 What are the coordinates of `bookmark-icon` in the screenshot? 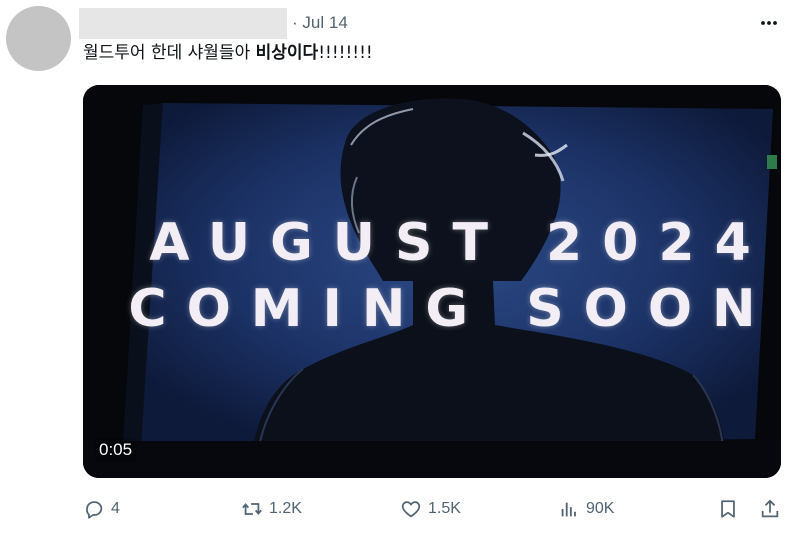 It's located at (728, 509).